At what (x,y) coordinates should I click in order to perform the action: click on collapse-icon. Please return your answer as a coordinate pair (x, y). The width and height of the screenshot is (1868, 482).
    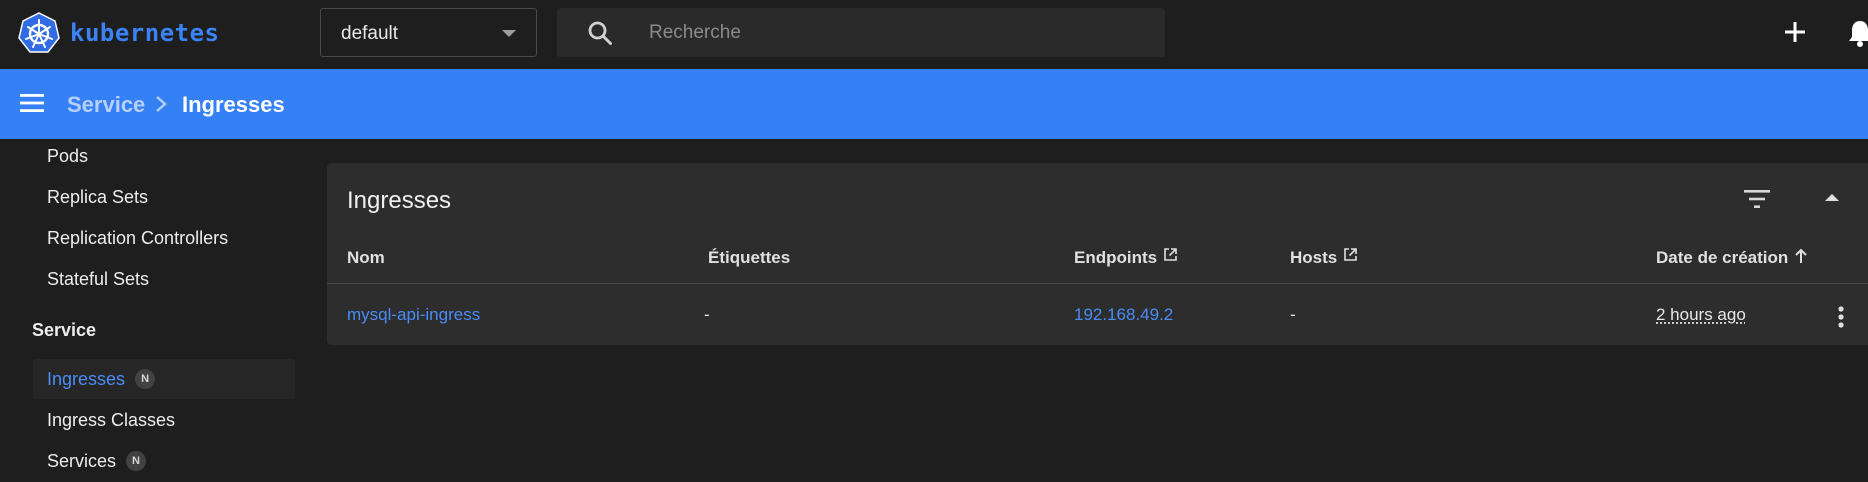
    Looking at the image, I should click on (1832, 197).